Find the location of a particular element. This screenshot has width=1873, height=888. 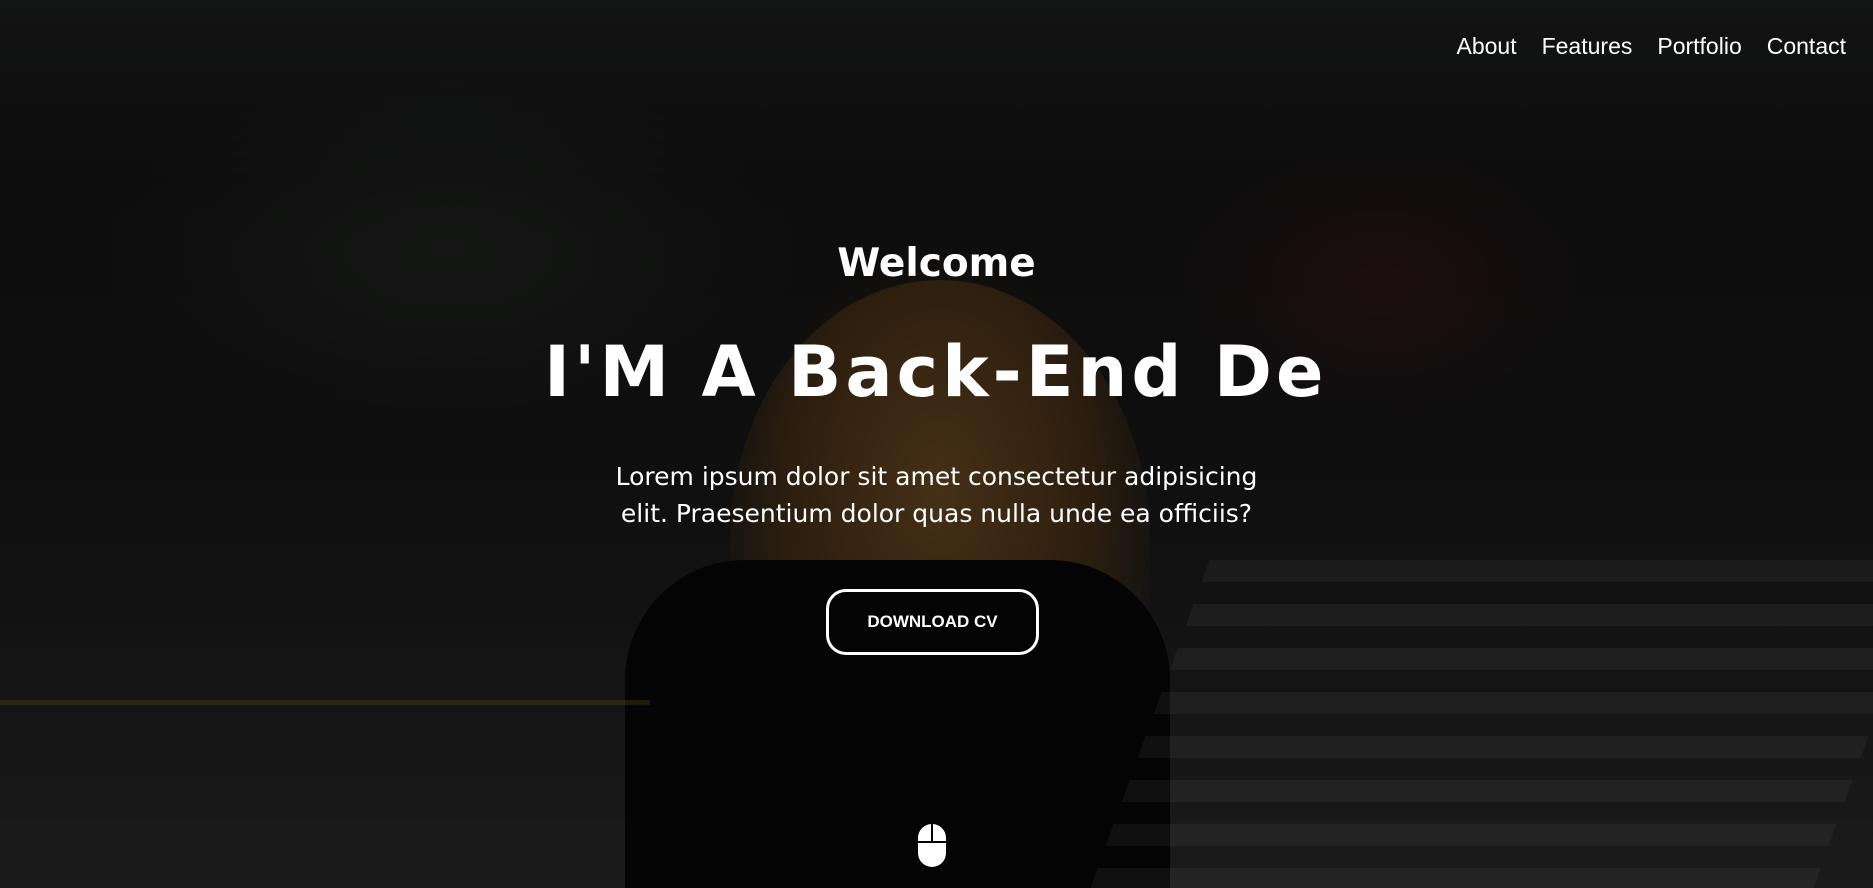

nav-item-features: Features is located at coordinates (1587, 46).